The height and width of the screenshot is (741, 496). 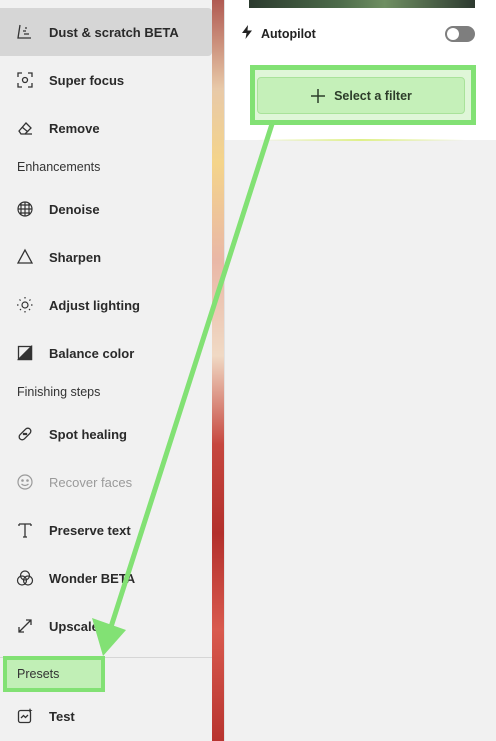 I want to click on panel-header: Autopilot Select a filter, so click(x=360, y=70).